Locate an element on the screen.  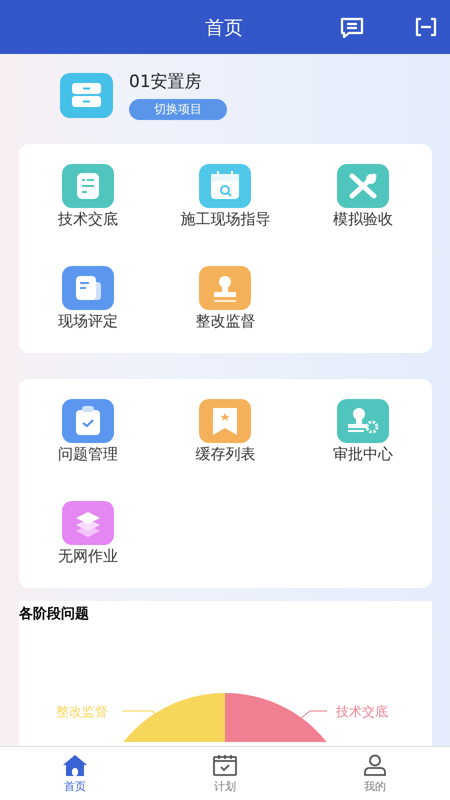
message-icon is located at coordinates (352, 28).